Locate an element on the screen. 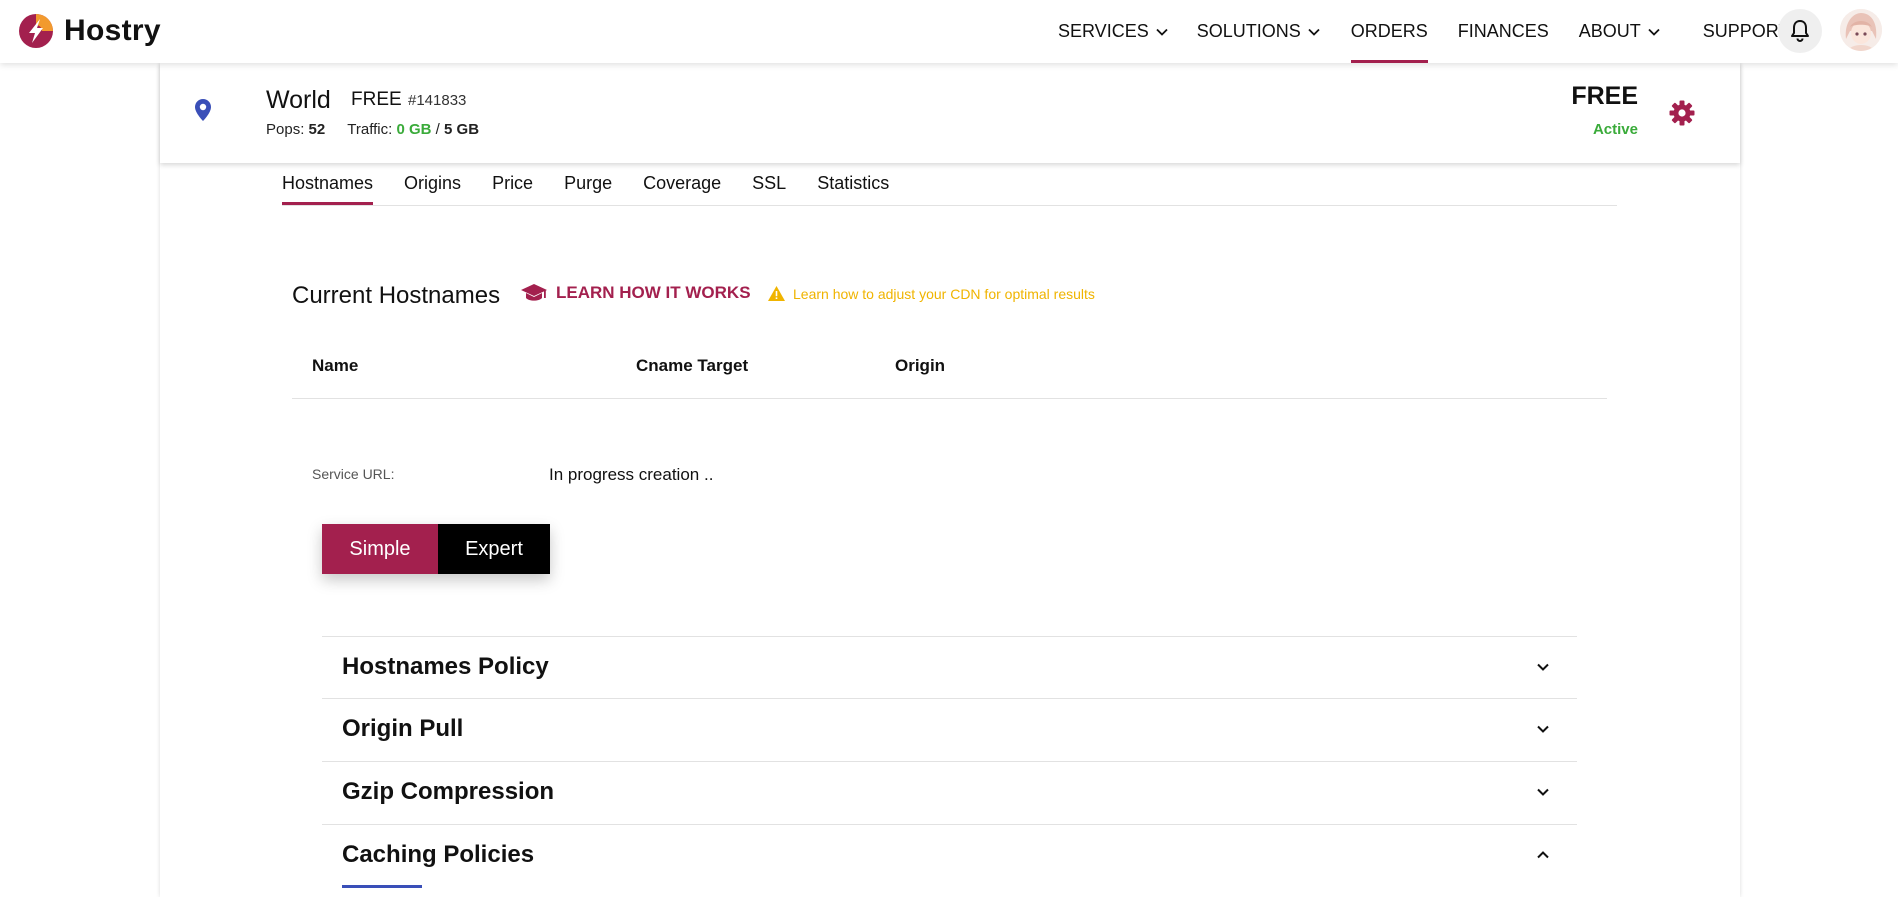 The image size is (1898, 897). learn-link-label: LEARN HOW IT WORKS is located at coordinates (653, 292).